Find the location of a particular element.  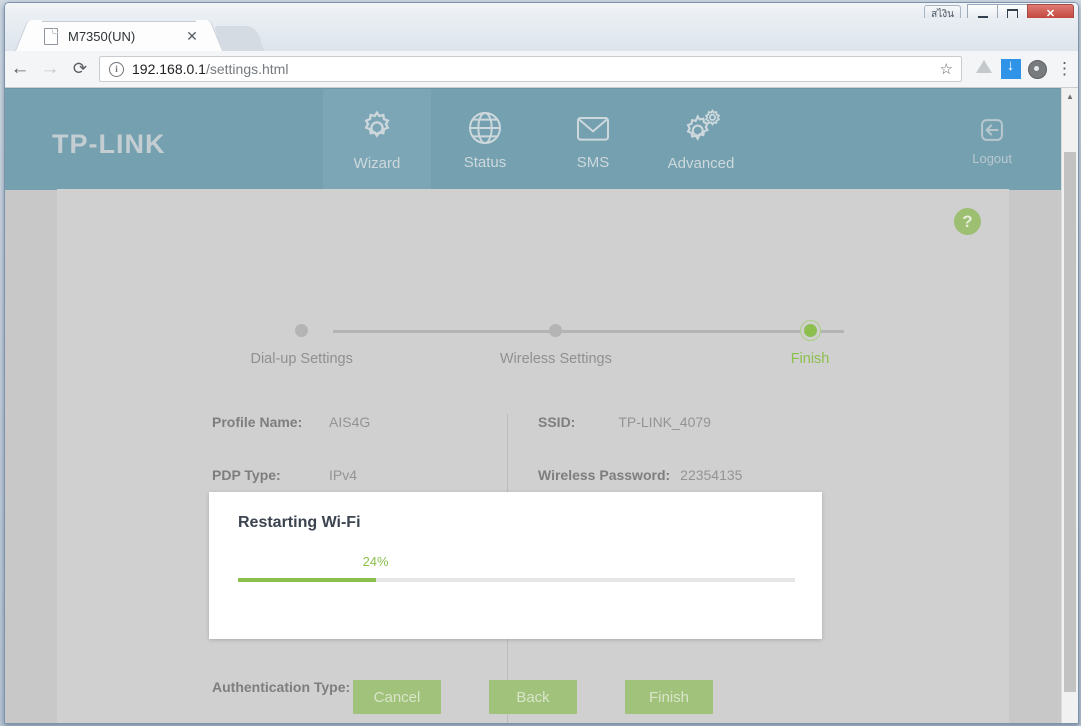

field-ssid: SSID: TP-LINK_4079 is located at coordinates (728, 440).